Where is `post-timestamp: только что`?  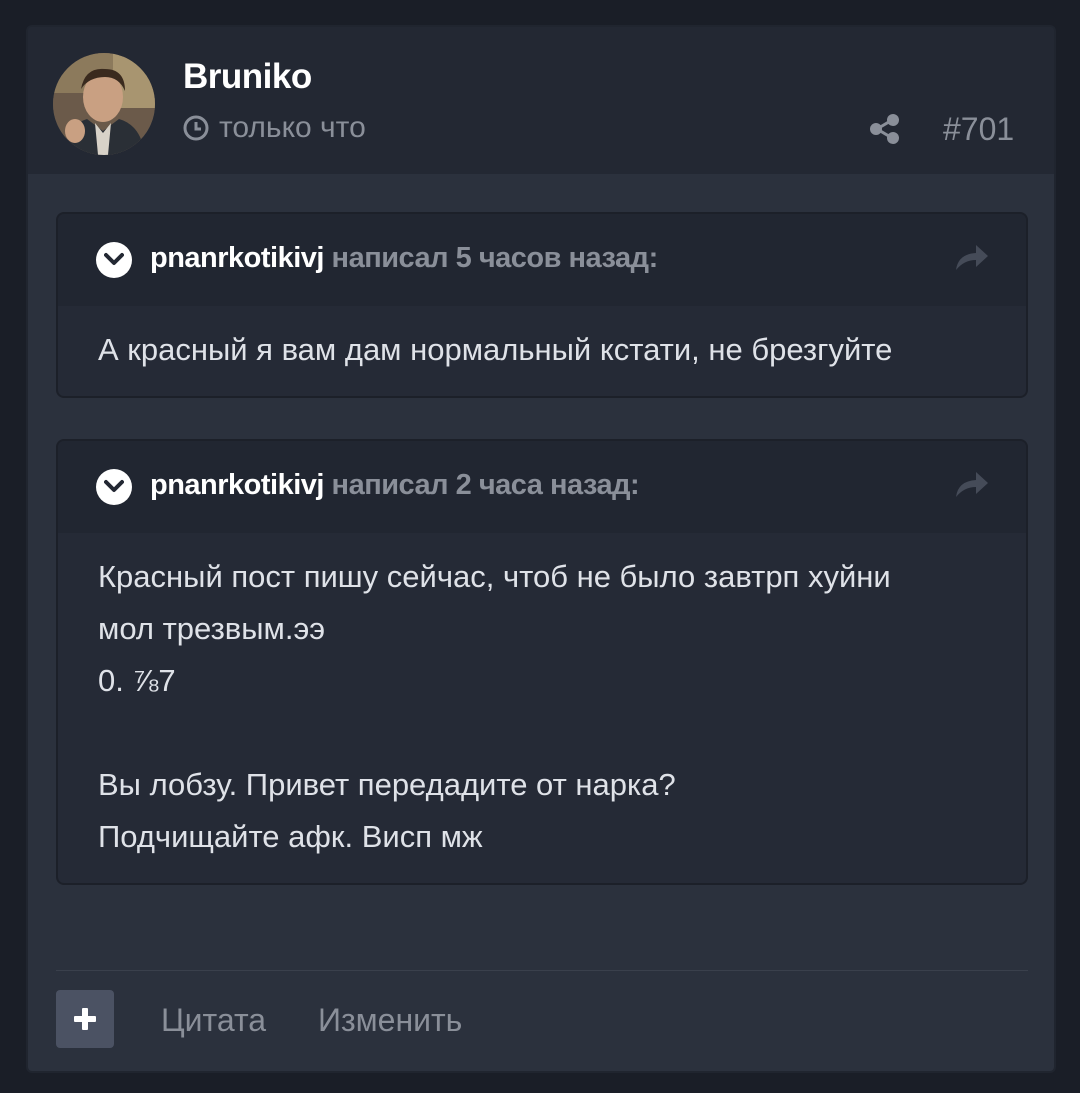
post-timestamp: только что is located at coordinates (274, 128).